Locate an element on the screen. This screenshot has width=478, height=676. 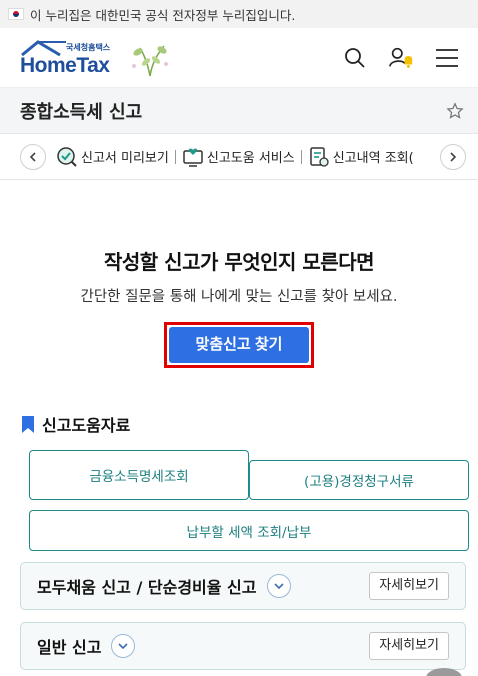
site-header: 국세청홈택스 HomeTax is located at coordinates (239, 58).